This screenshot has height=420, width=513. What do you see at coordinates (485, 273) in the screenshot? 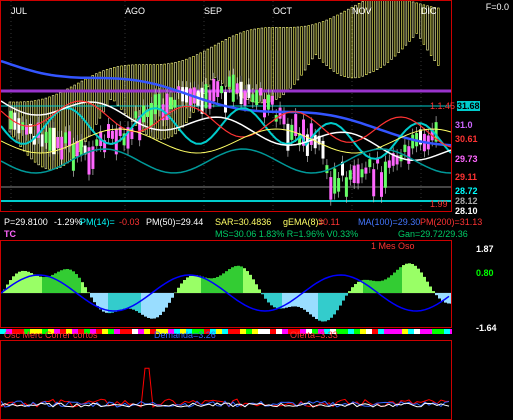
I see `osc-axis-mid: 0.80` at bounding box center [485, 273].